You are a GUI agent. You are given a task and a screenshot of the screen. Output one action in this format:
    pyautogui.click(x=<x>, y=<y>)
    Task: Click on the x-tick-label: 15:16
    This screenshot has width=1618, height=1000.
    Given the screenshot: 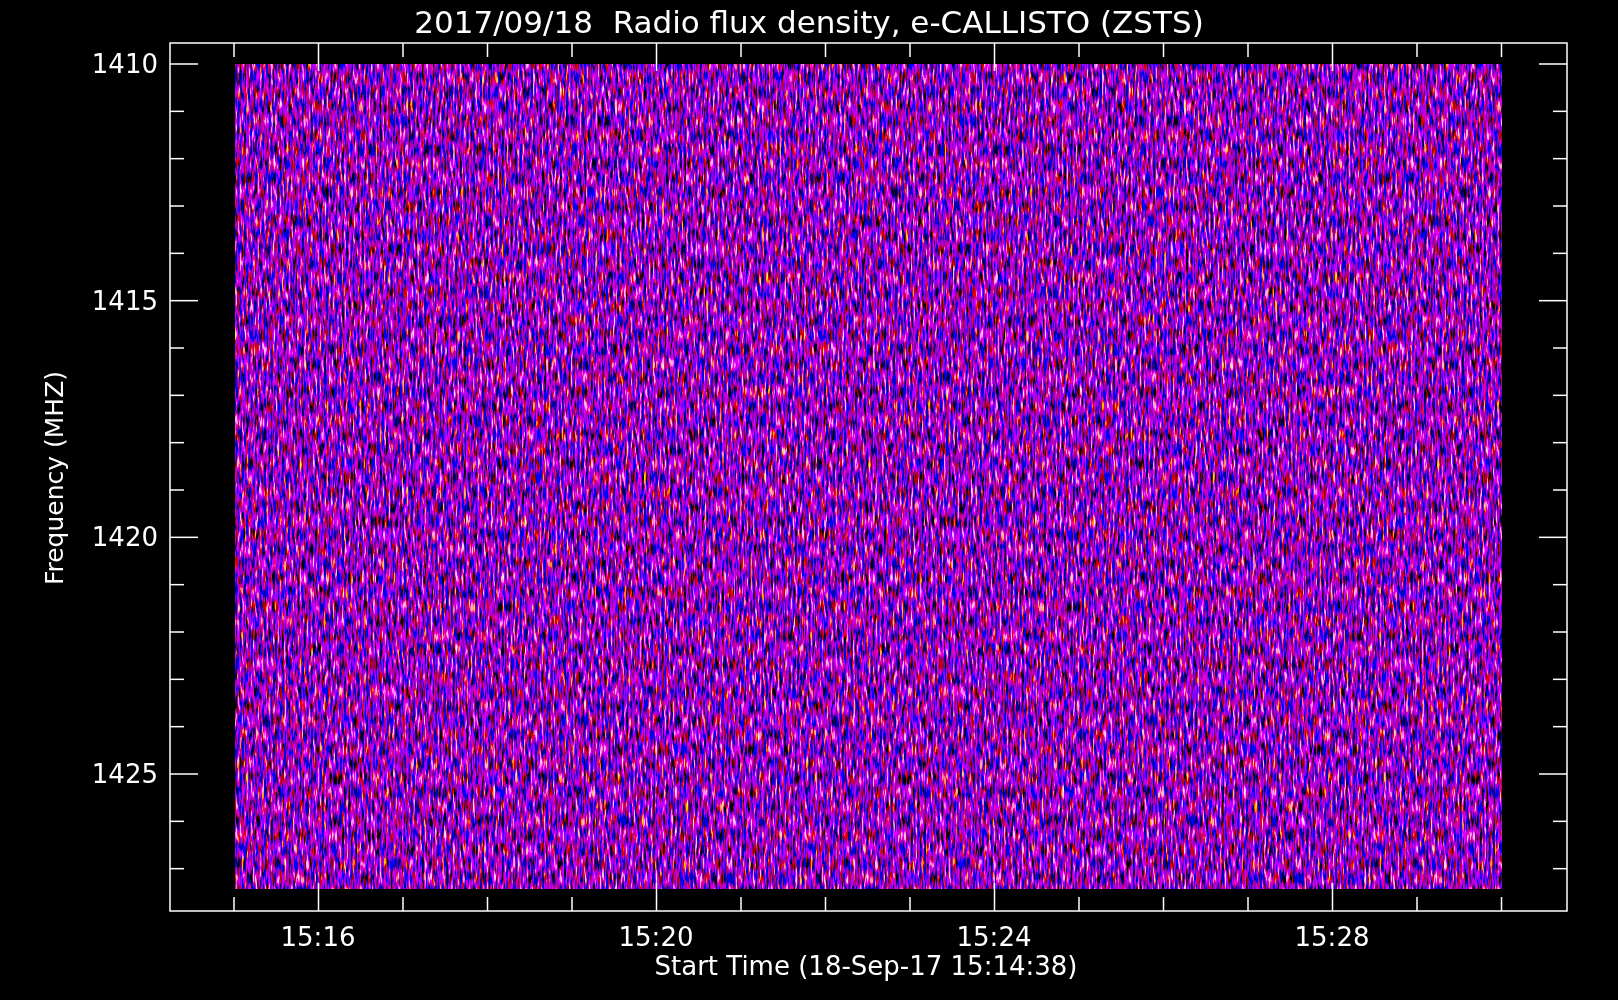 What is the action you would take?
    pyautogui.click(x=318, y=937)
    